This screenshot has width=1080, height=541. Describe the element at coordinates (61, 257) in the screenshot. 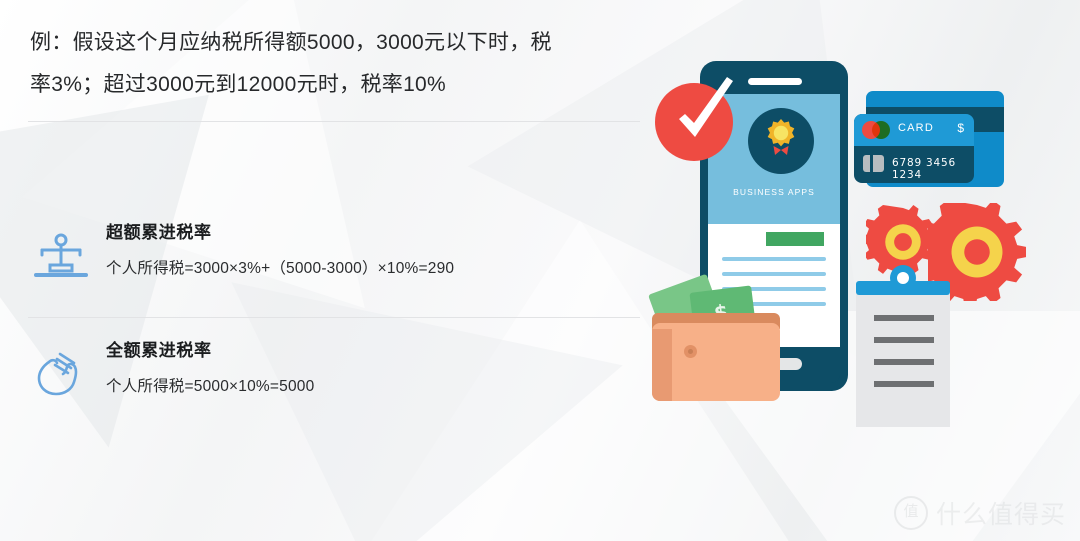

I see `balance-scale-icon` at that location.